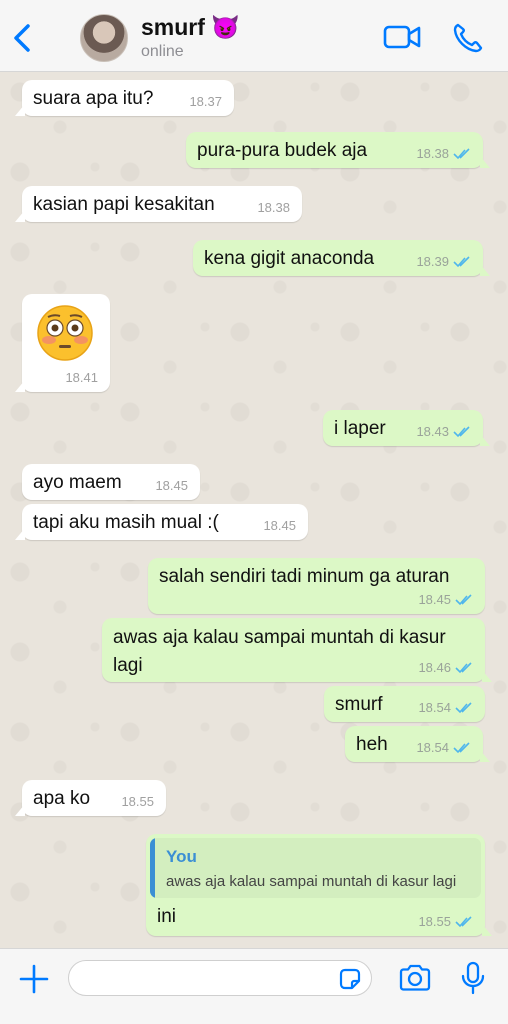  I want to click on message-incoming: apa ko 18.55, so click(90, 798).